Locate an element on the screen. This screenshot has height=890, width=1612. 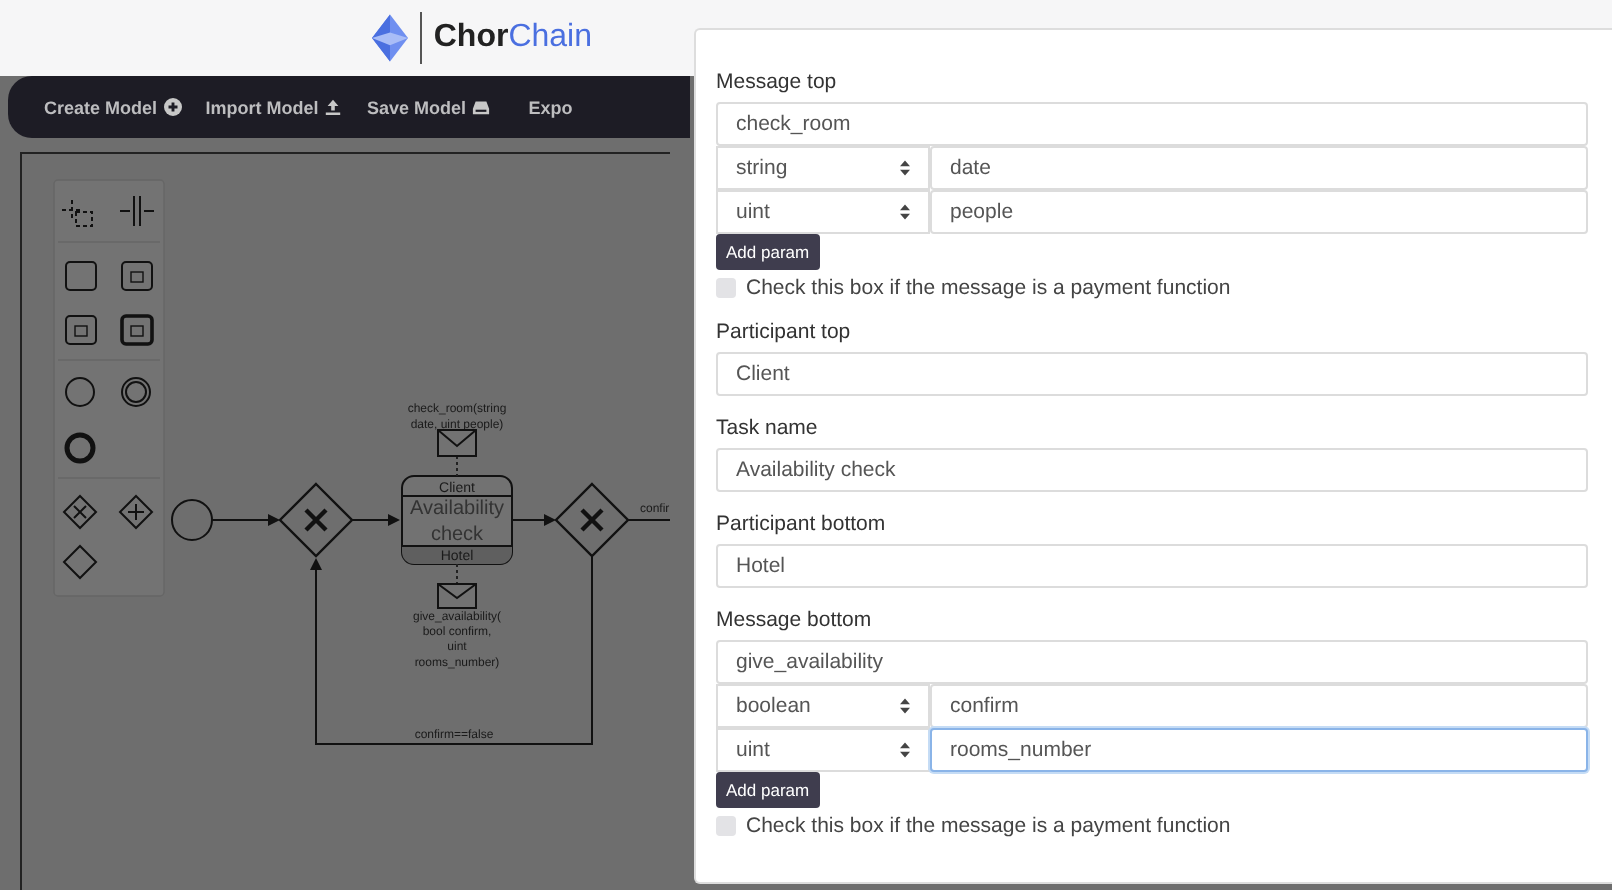
text-field: check_room is located at coordinates (1152, 124).